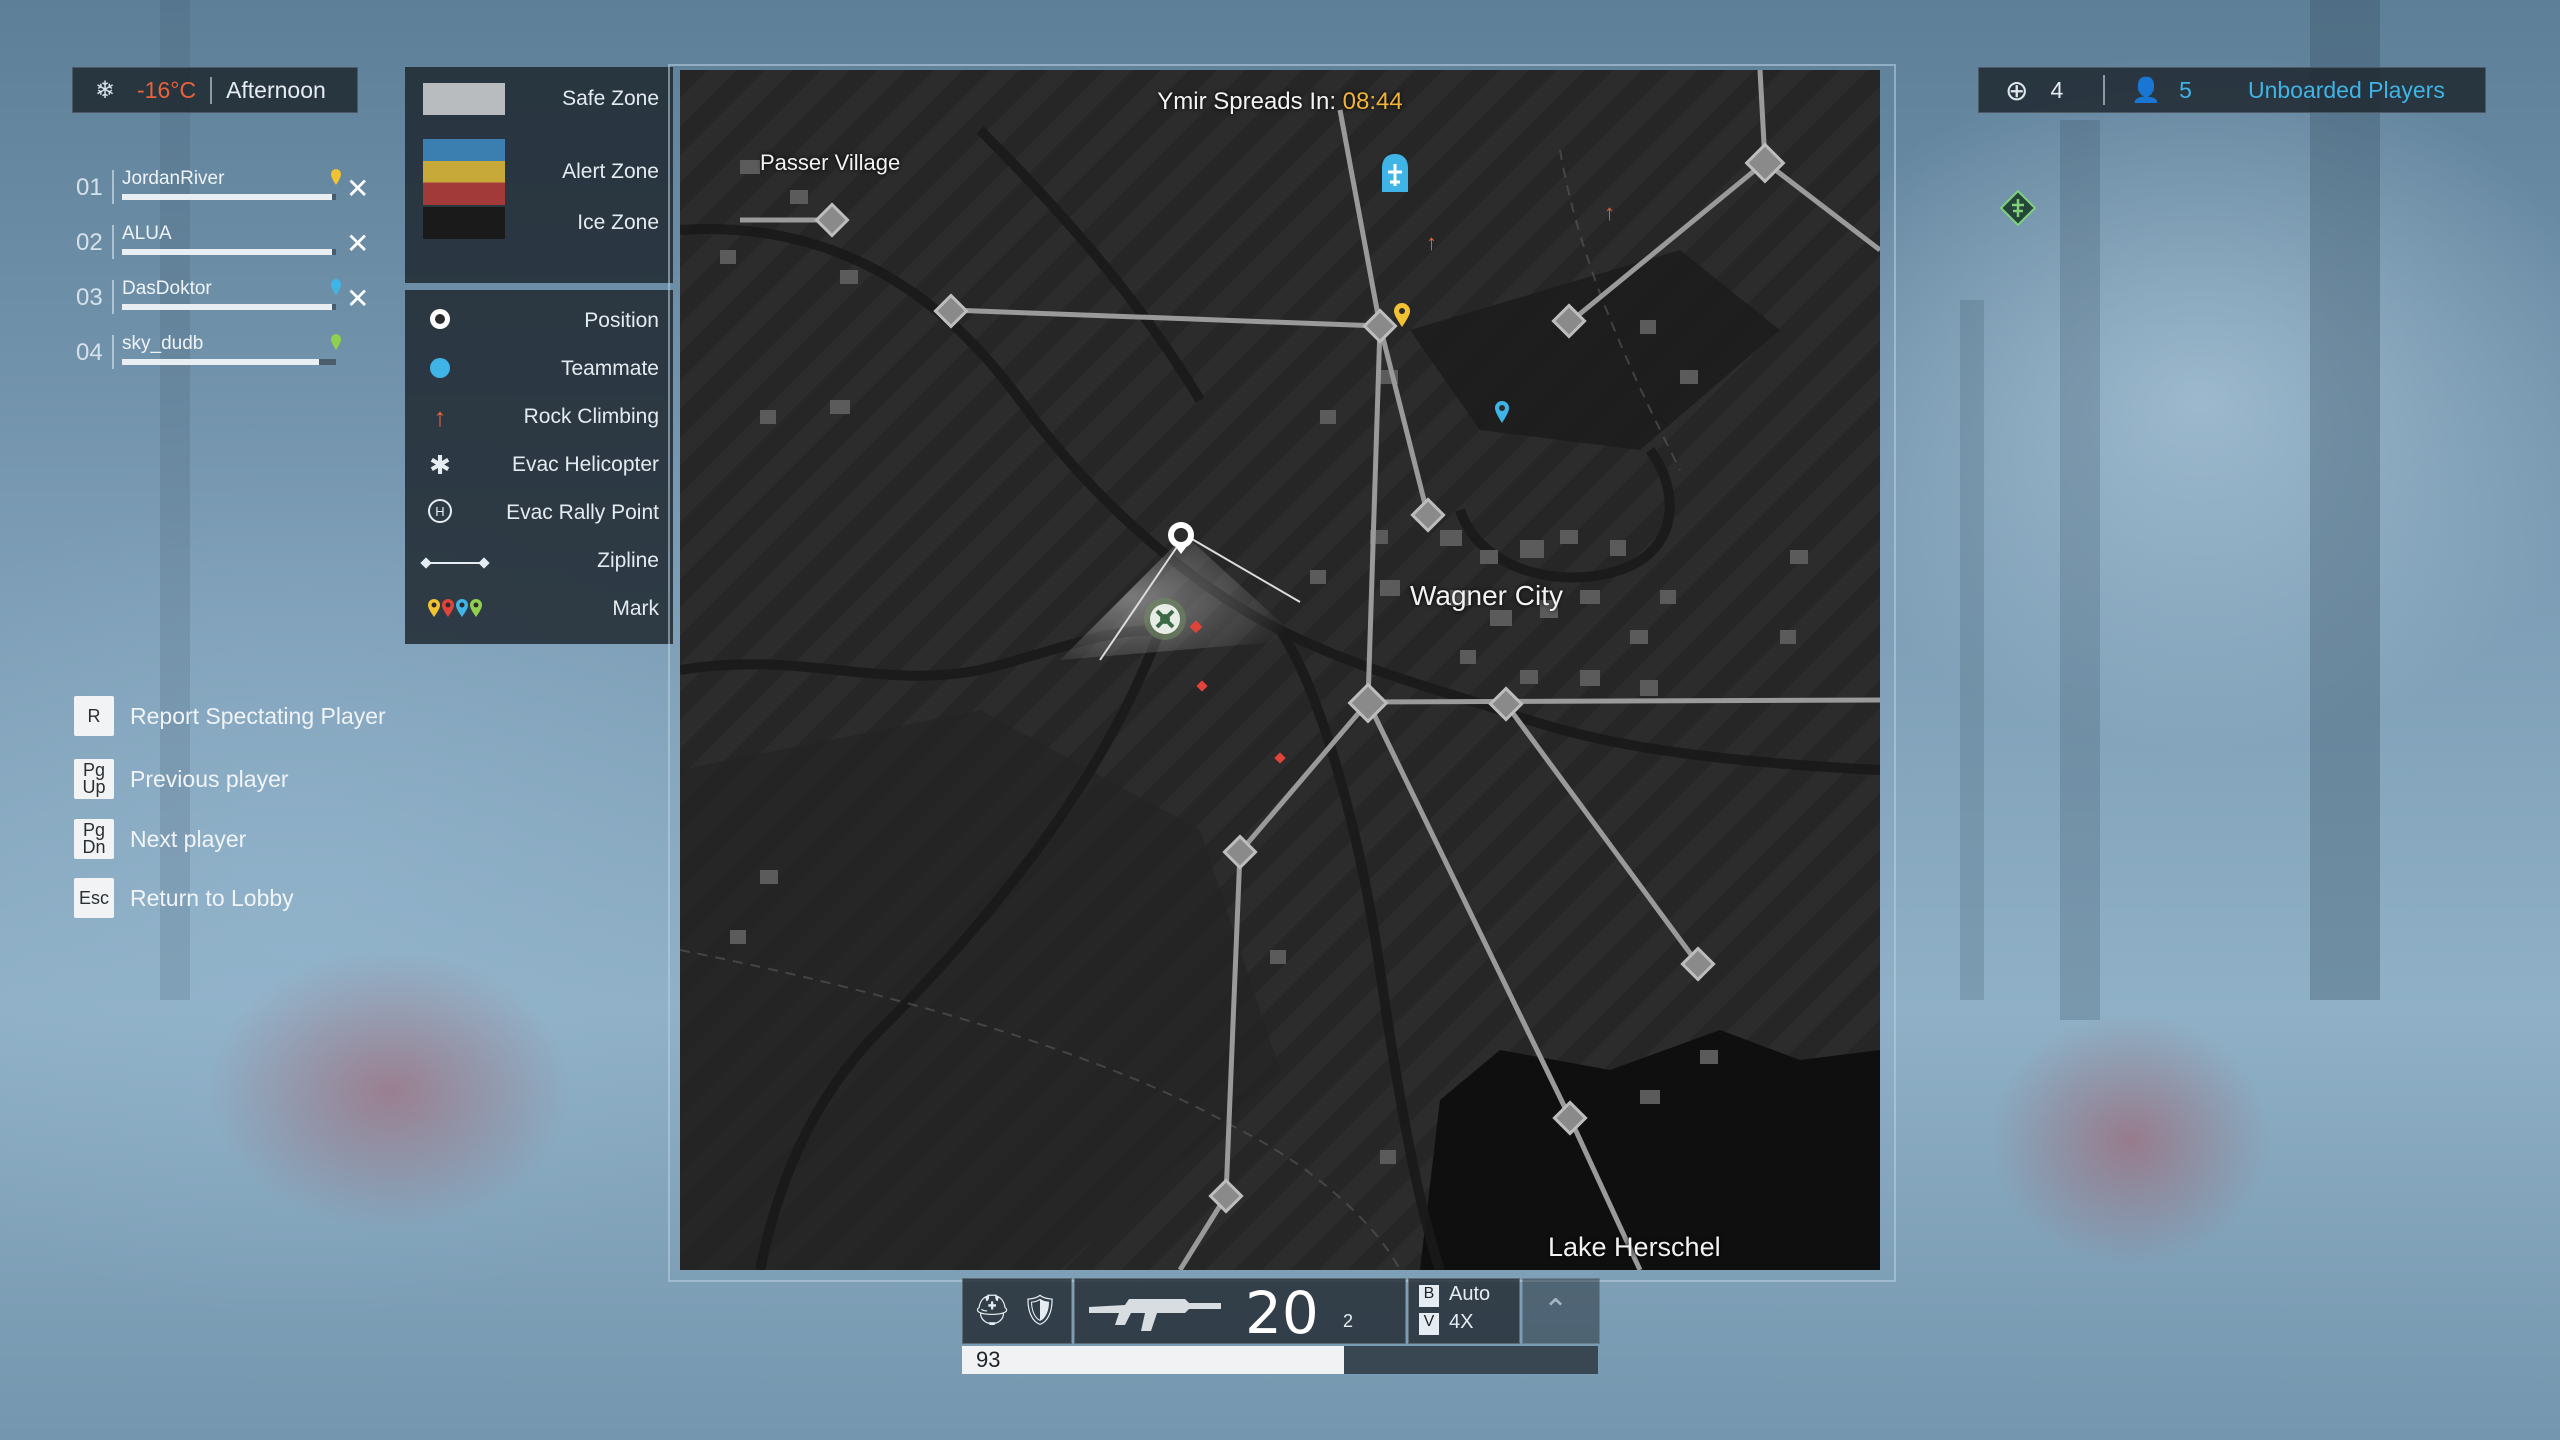  I want to click on weather-icon: ❄, so click(105, 90).